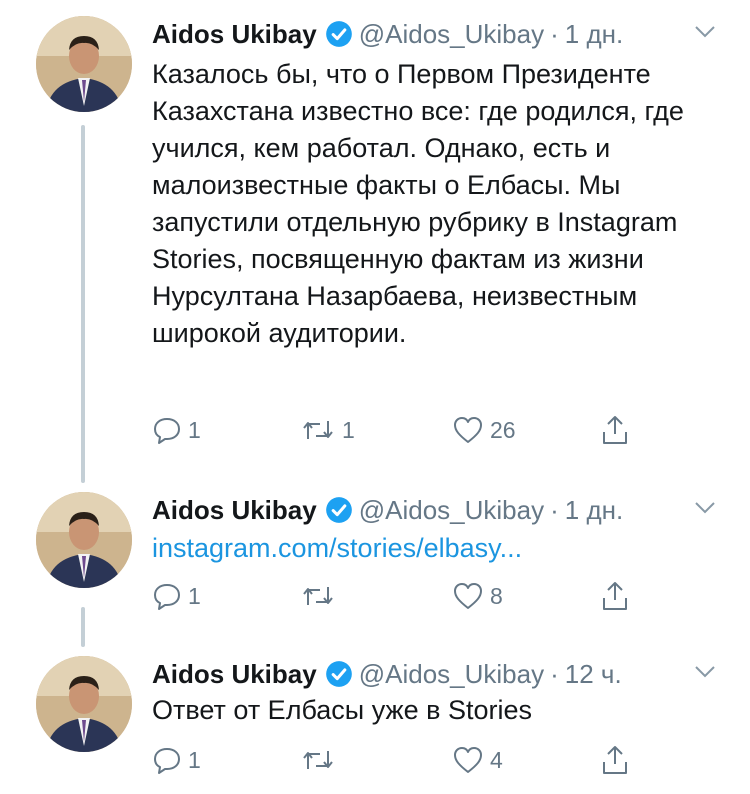  I want to click on tweet-header: Aidos Ukibay @Aidos_Ukibay · 12 ч., so click(387, 674).